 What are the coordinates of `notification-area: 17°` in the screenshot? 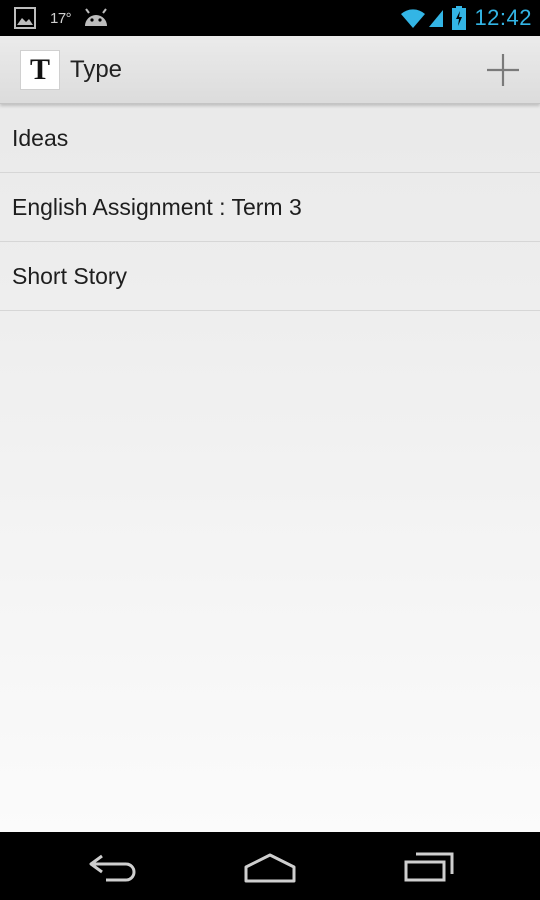 It's located at (61, 18).